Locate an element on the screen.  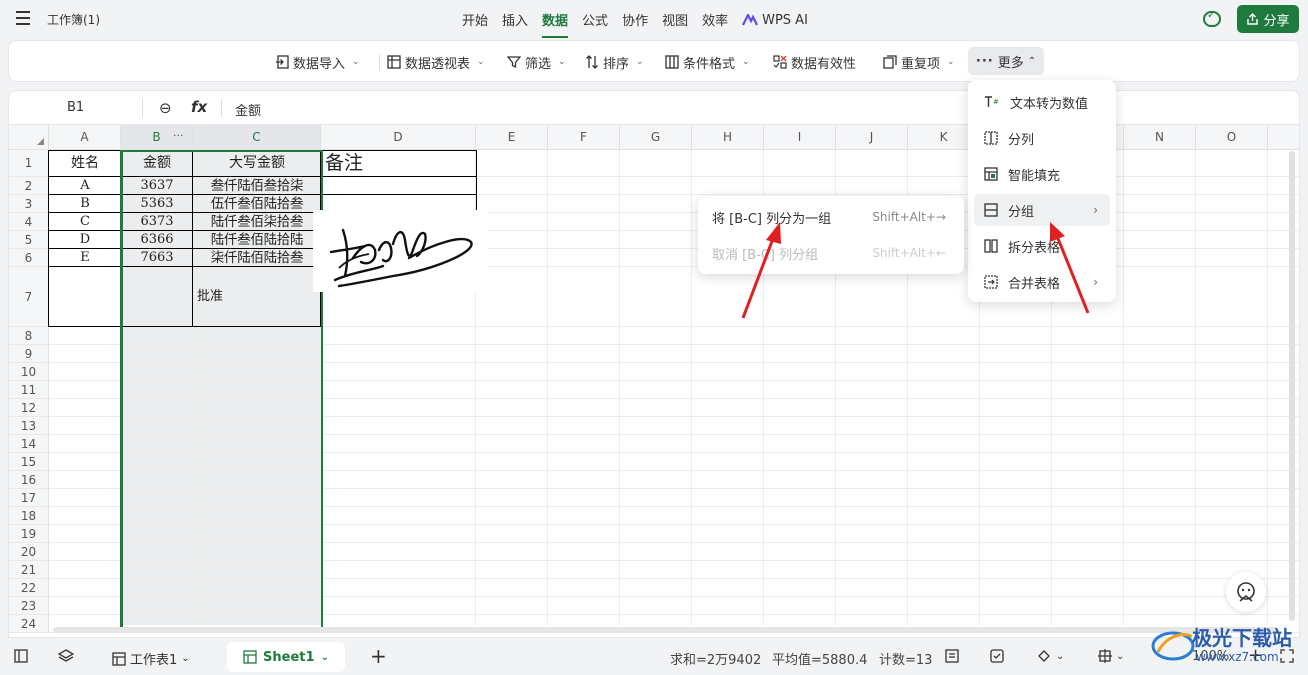
column-header-a: A is located at coordinates (85, 137).